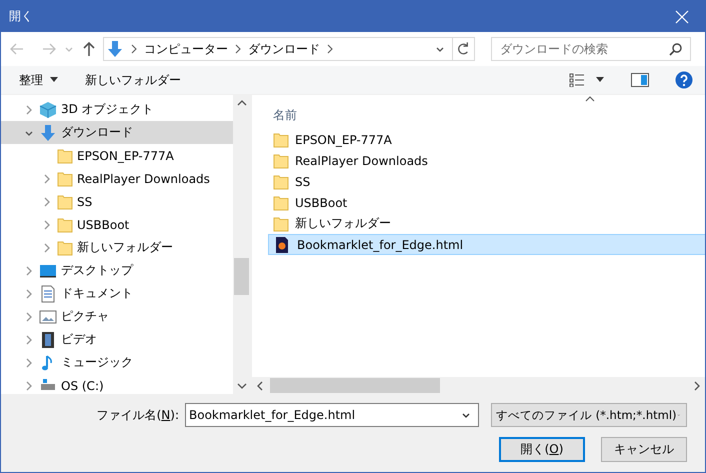 The image size is (706, 473). Describe the element at coordinates (486, 244) in the screenshot. I see `file-row: Bookmarklet_for_Edge.html` at that location.